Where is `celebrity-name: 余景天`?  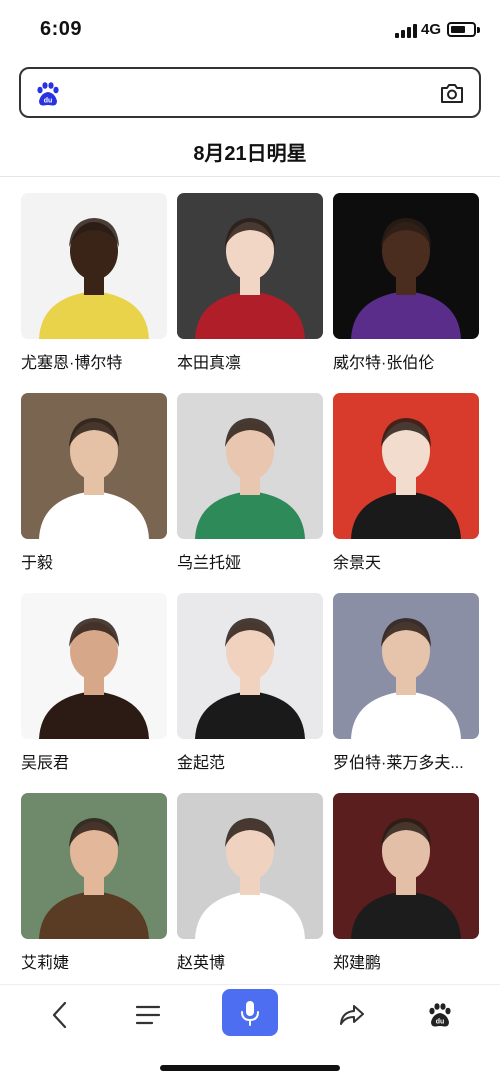 celebrity-name: 余景天 is located at coordinates (406, 561).